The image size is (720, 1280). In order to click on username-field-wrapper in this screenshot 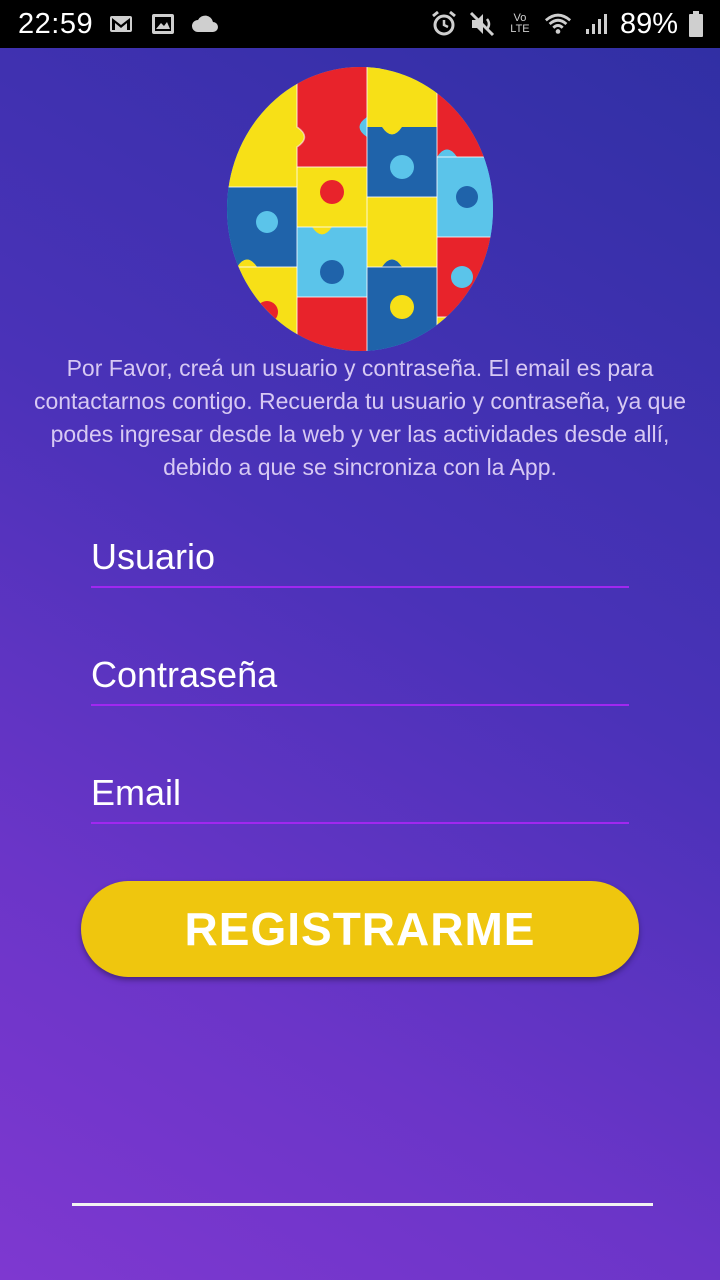, I will do `click(360, 558)`.